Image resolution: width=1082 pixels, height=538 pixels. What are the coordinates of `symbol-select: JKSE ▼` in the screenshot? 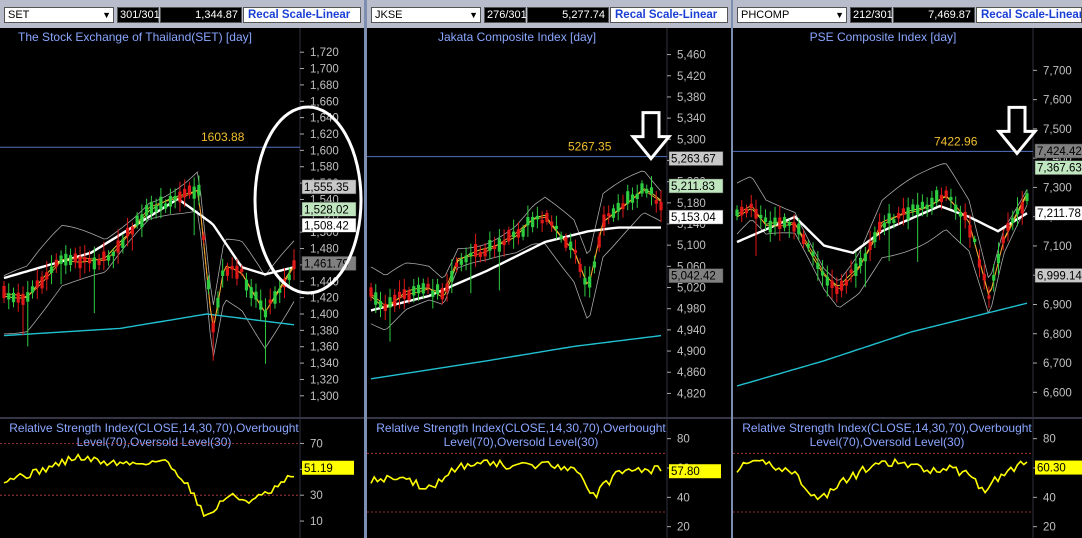 It's located at (426, 15).